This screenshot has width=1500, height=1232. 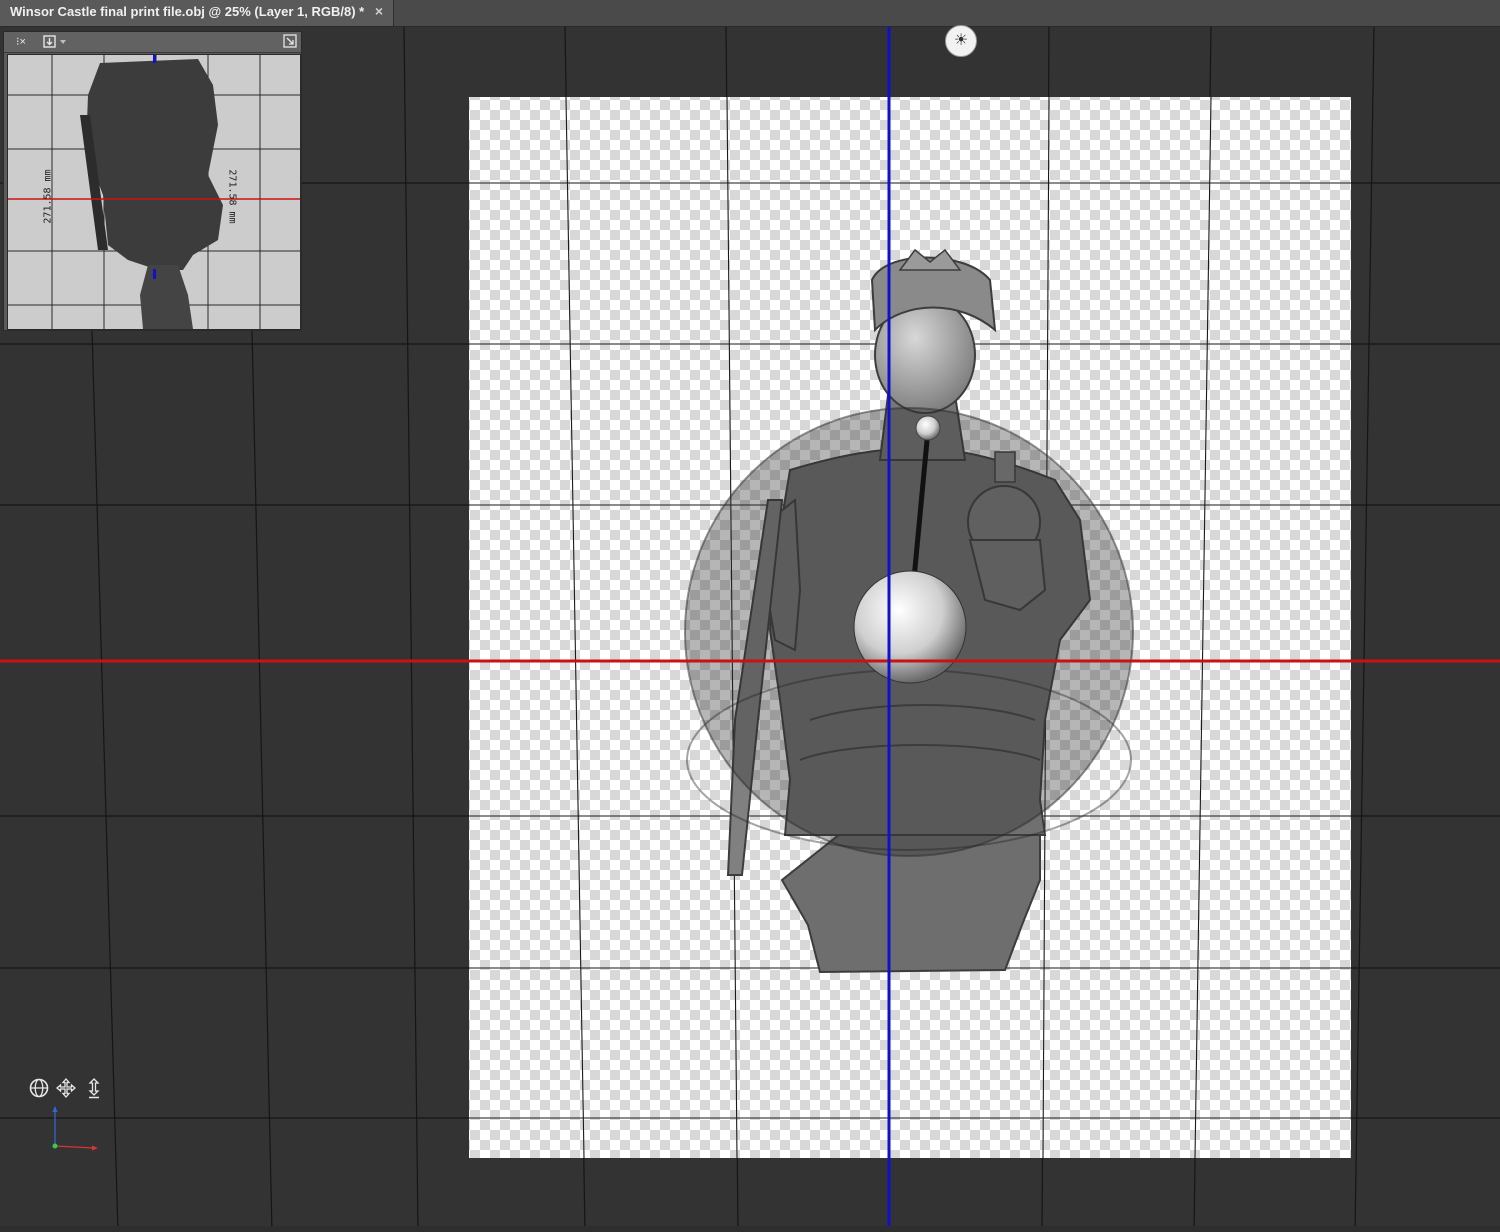 I want to click on dimension-label-right: 271.58 mm, so click(x=232, y=196).